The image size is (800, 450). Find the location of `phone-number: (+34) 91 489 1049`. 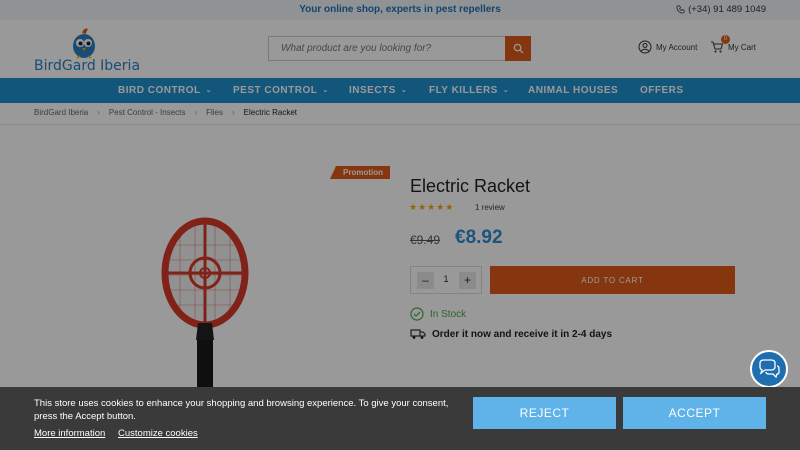

phone-number: (+34) 91 489 1049 is located at coordinates (727, 9).